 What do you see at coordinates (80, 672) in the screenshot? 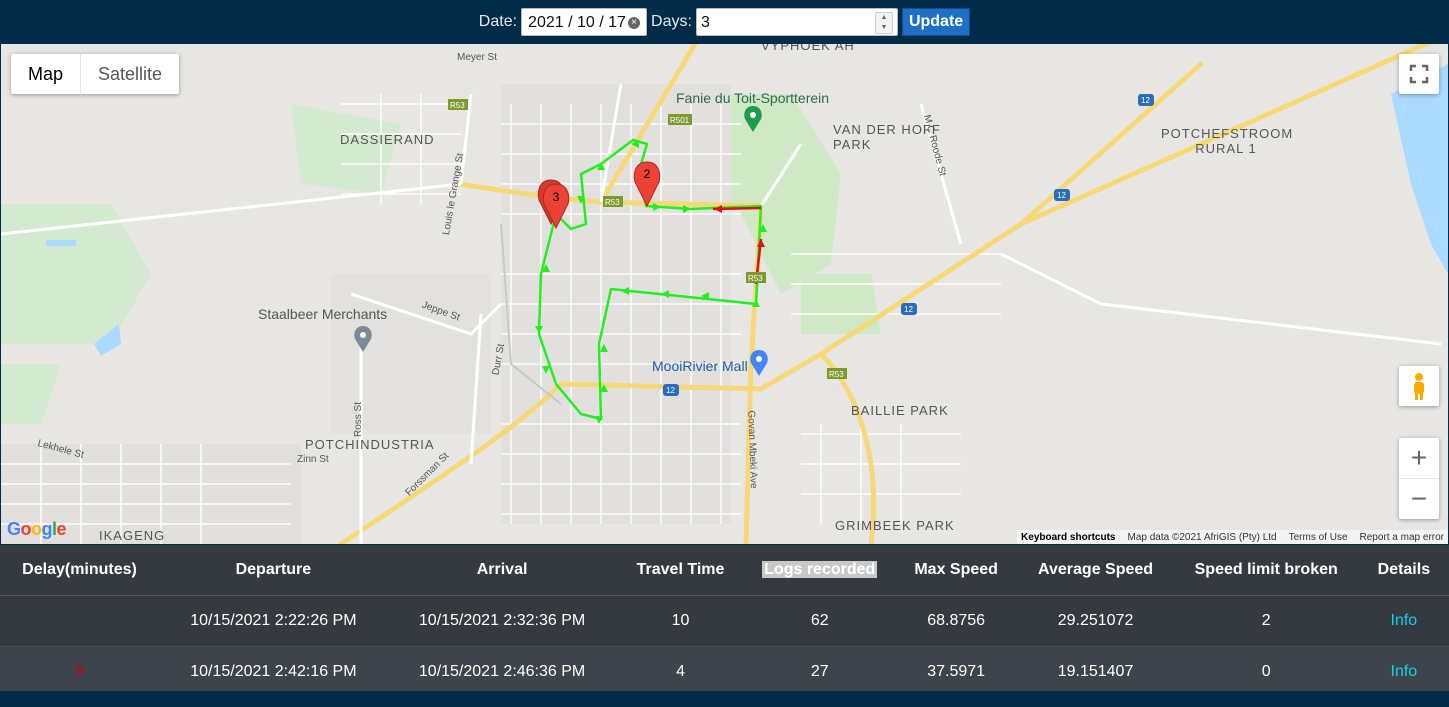
I see `cell-delay: 9` at bounding box center [80, 672].